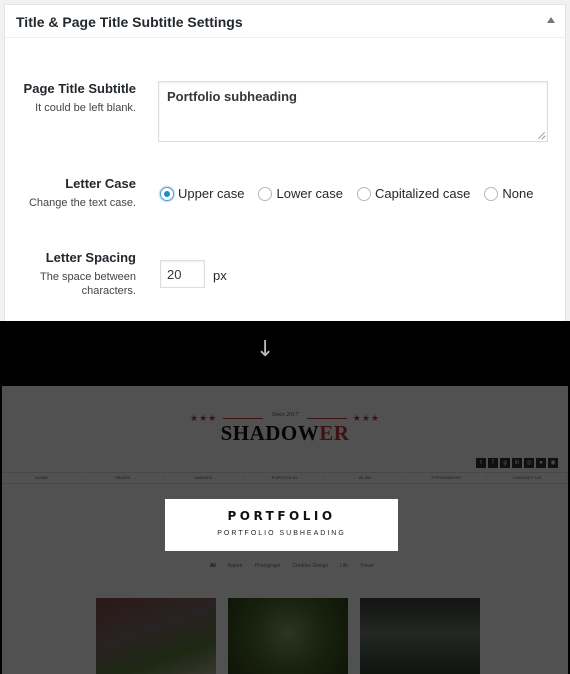 The width and height of the screenshot is (570, 674). What do you see at coordinates (182, 274) in the screenshot?
I see `letter-spacing-input` at bounding box center [182, 274].